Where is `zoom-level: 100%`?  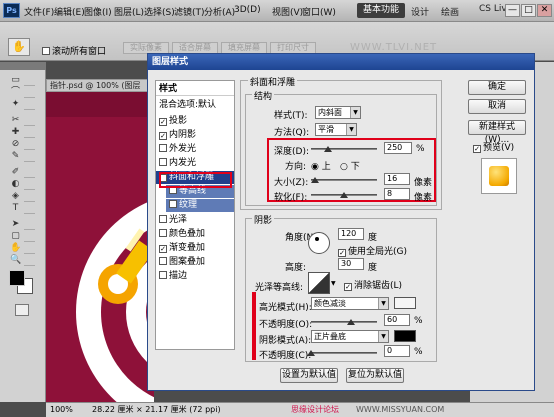
zoom-level: 100% is located at coordinates (61, 410).